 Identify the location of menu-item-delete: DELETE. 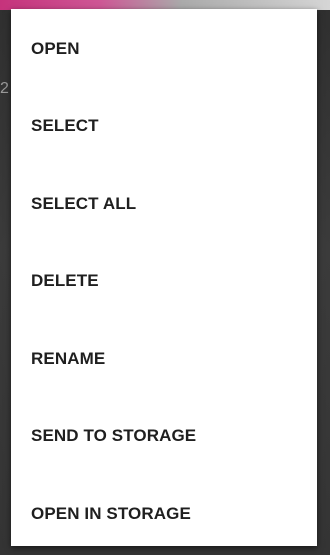
(164, 282).